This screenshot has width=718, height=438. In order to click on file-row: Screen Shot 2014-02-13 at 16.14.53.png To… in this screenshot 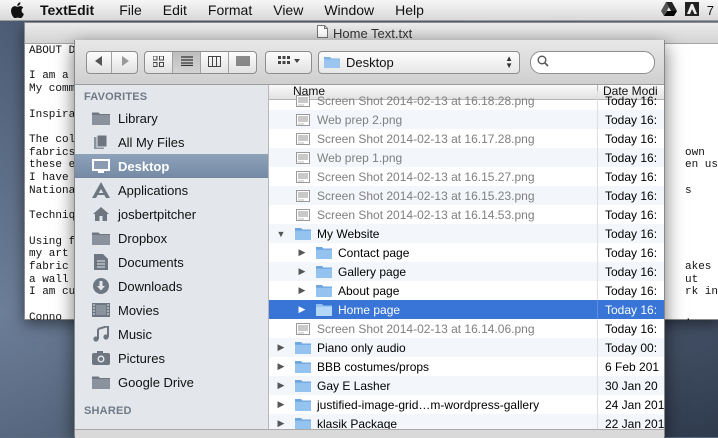, I will do `click(466, 214)`.